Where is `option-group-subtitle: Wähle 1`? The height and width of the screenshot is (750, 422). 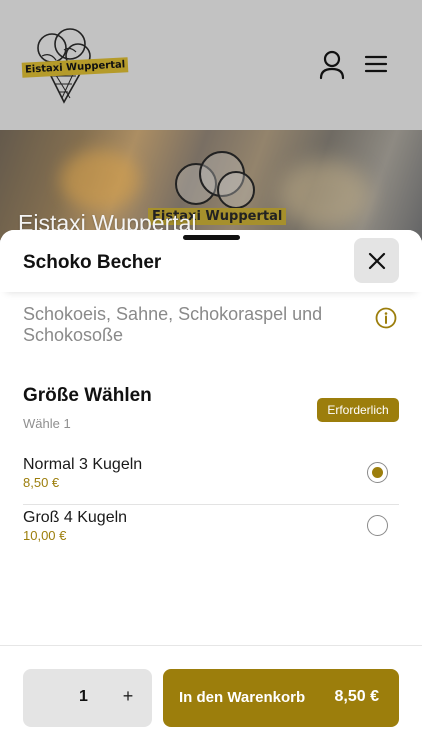
option-group-subtitle: Wähle 1 is located at coordinates (47, 423).